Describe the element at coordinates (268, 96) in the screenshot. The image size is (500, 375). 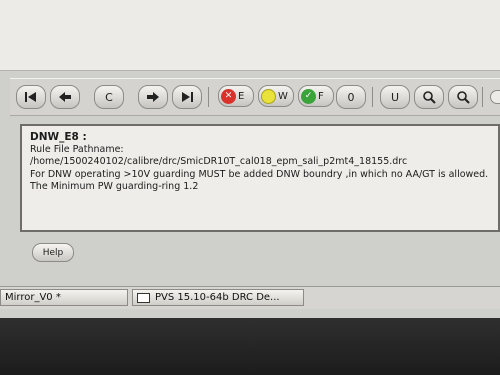
I see `warning-icon` at that location.